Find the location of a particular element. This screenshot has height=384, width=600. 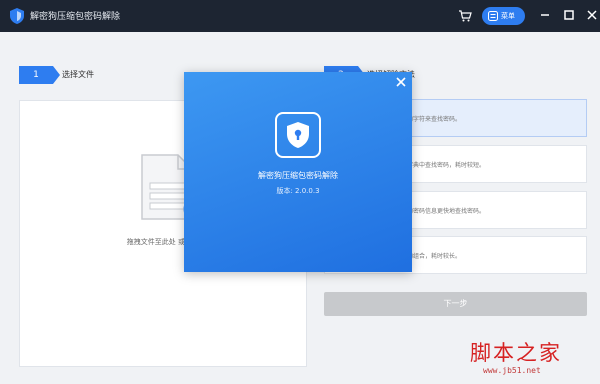

close-icon is located at coordinates (592, 15).